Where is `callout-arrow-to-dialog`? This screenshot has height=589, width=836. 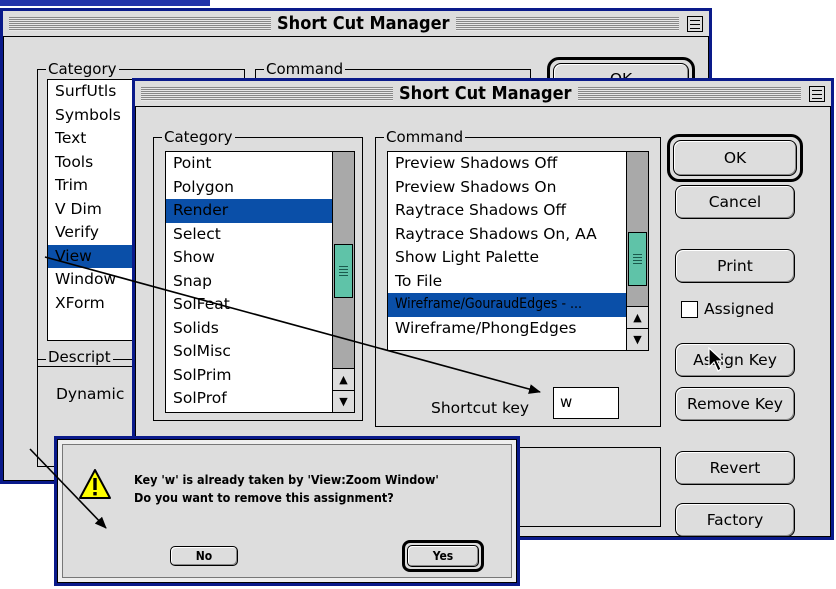 callout-arrow-to-dialog is located at coordinates (68, 488).